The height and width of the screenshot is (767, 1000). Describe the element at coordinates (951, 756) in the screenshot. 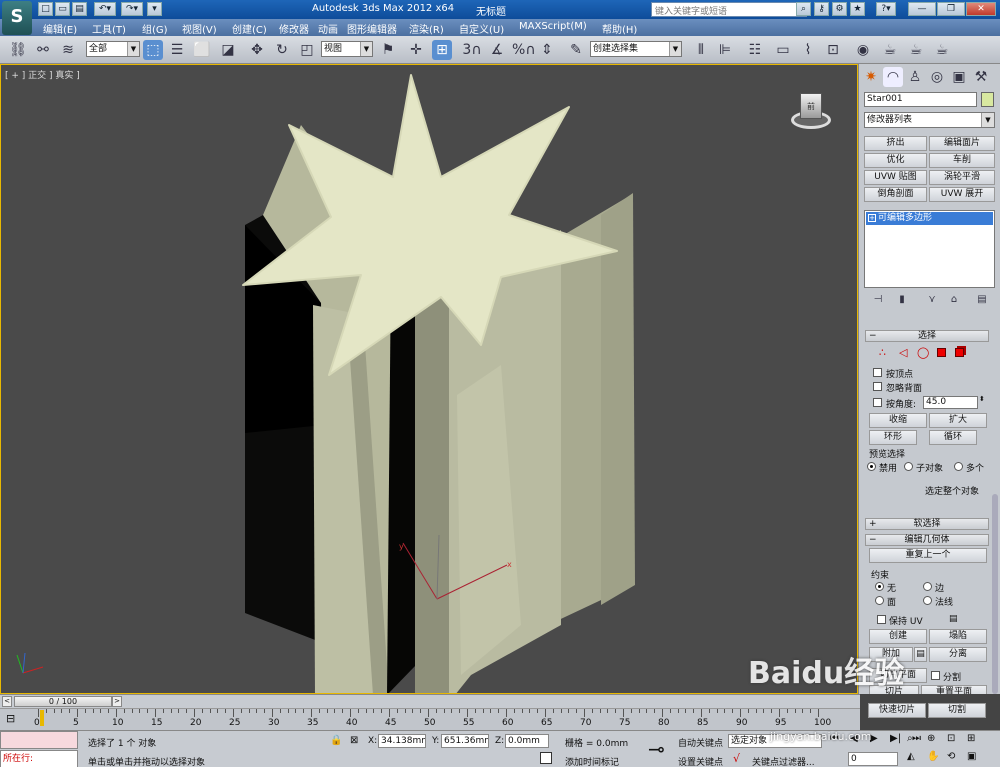

I see `orbit-icon: ⟲` at that location.